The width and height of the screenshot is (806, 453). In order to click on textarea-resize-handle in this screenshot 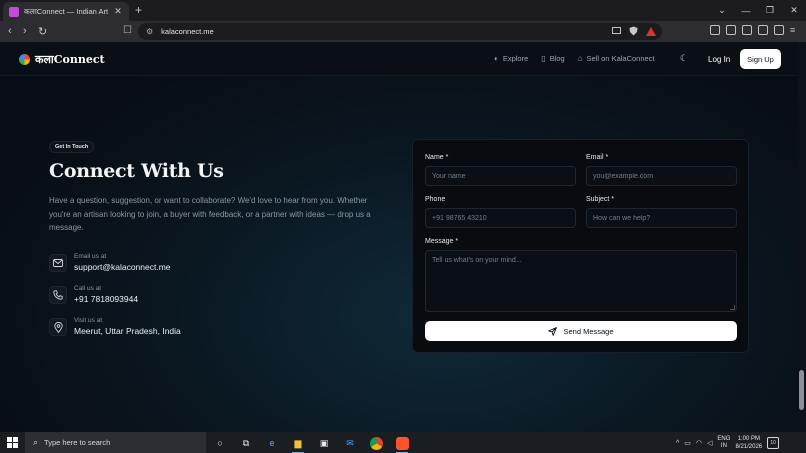, I will do `click(732, 307)`.